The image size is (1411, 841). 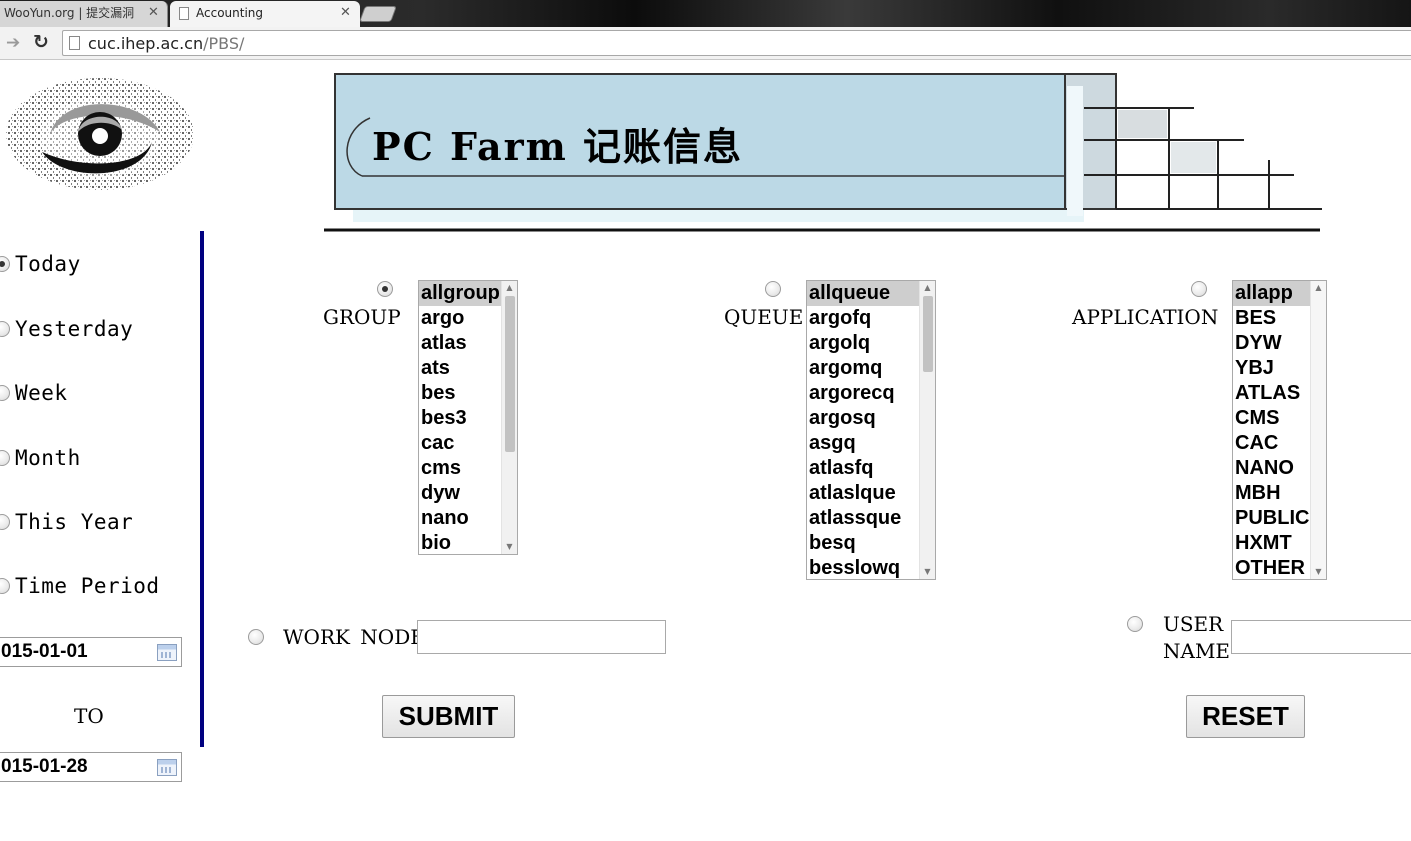 What do you see at coordinates (5, 522) in the screenshot?
I see `this-year-radio` at bounding box center [5, 522].